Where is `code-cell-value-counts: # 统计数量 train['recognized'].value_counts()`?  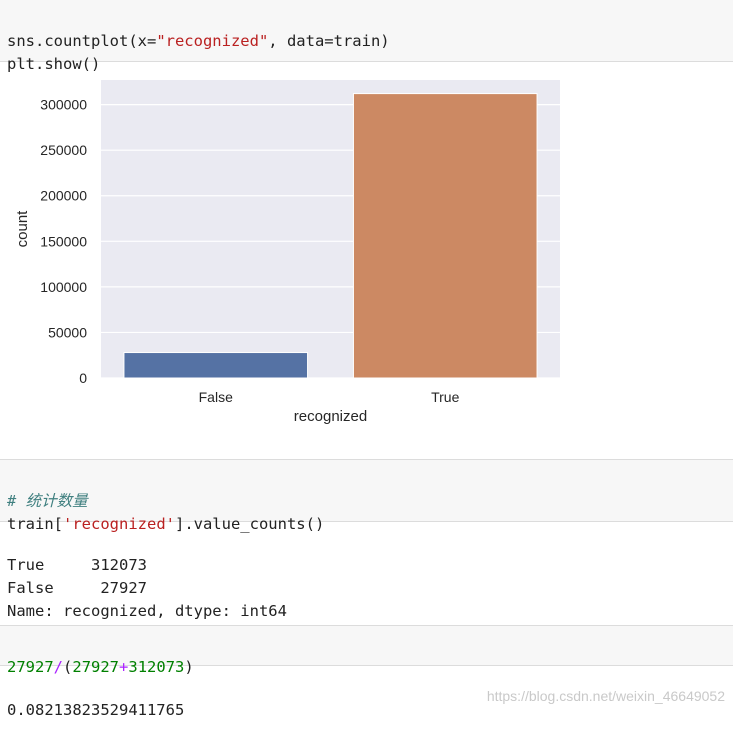
code-cell-value-counts: # 统计数量 train['recognized'].value_counts() is located at coordinates (366, 496).